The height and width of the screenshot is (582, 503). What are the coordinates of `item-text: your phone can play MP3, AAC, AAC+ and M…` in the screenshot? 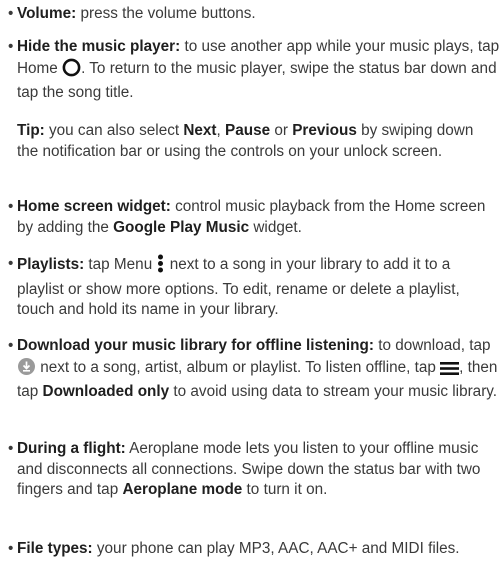 It's located at (276, 548).